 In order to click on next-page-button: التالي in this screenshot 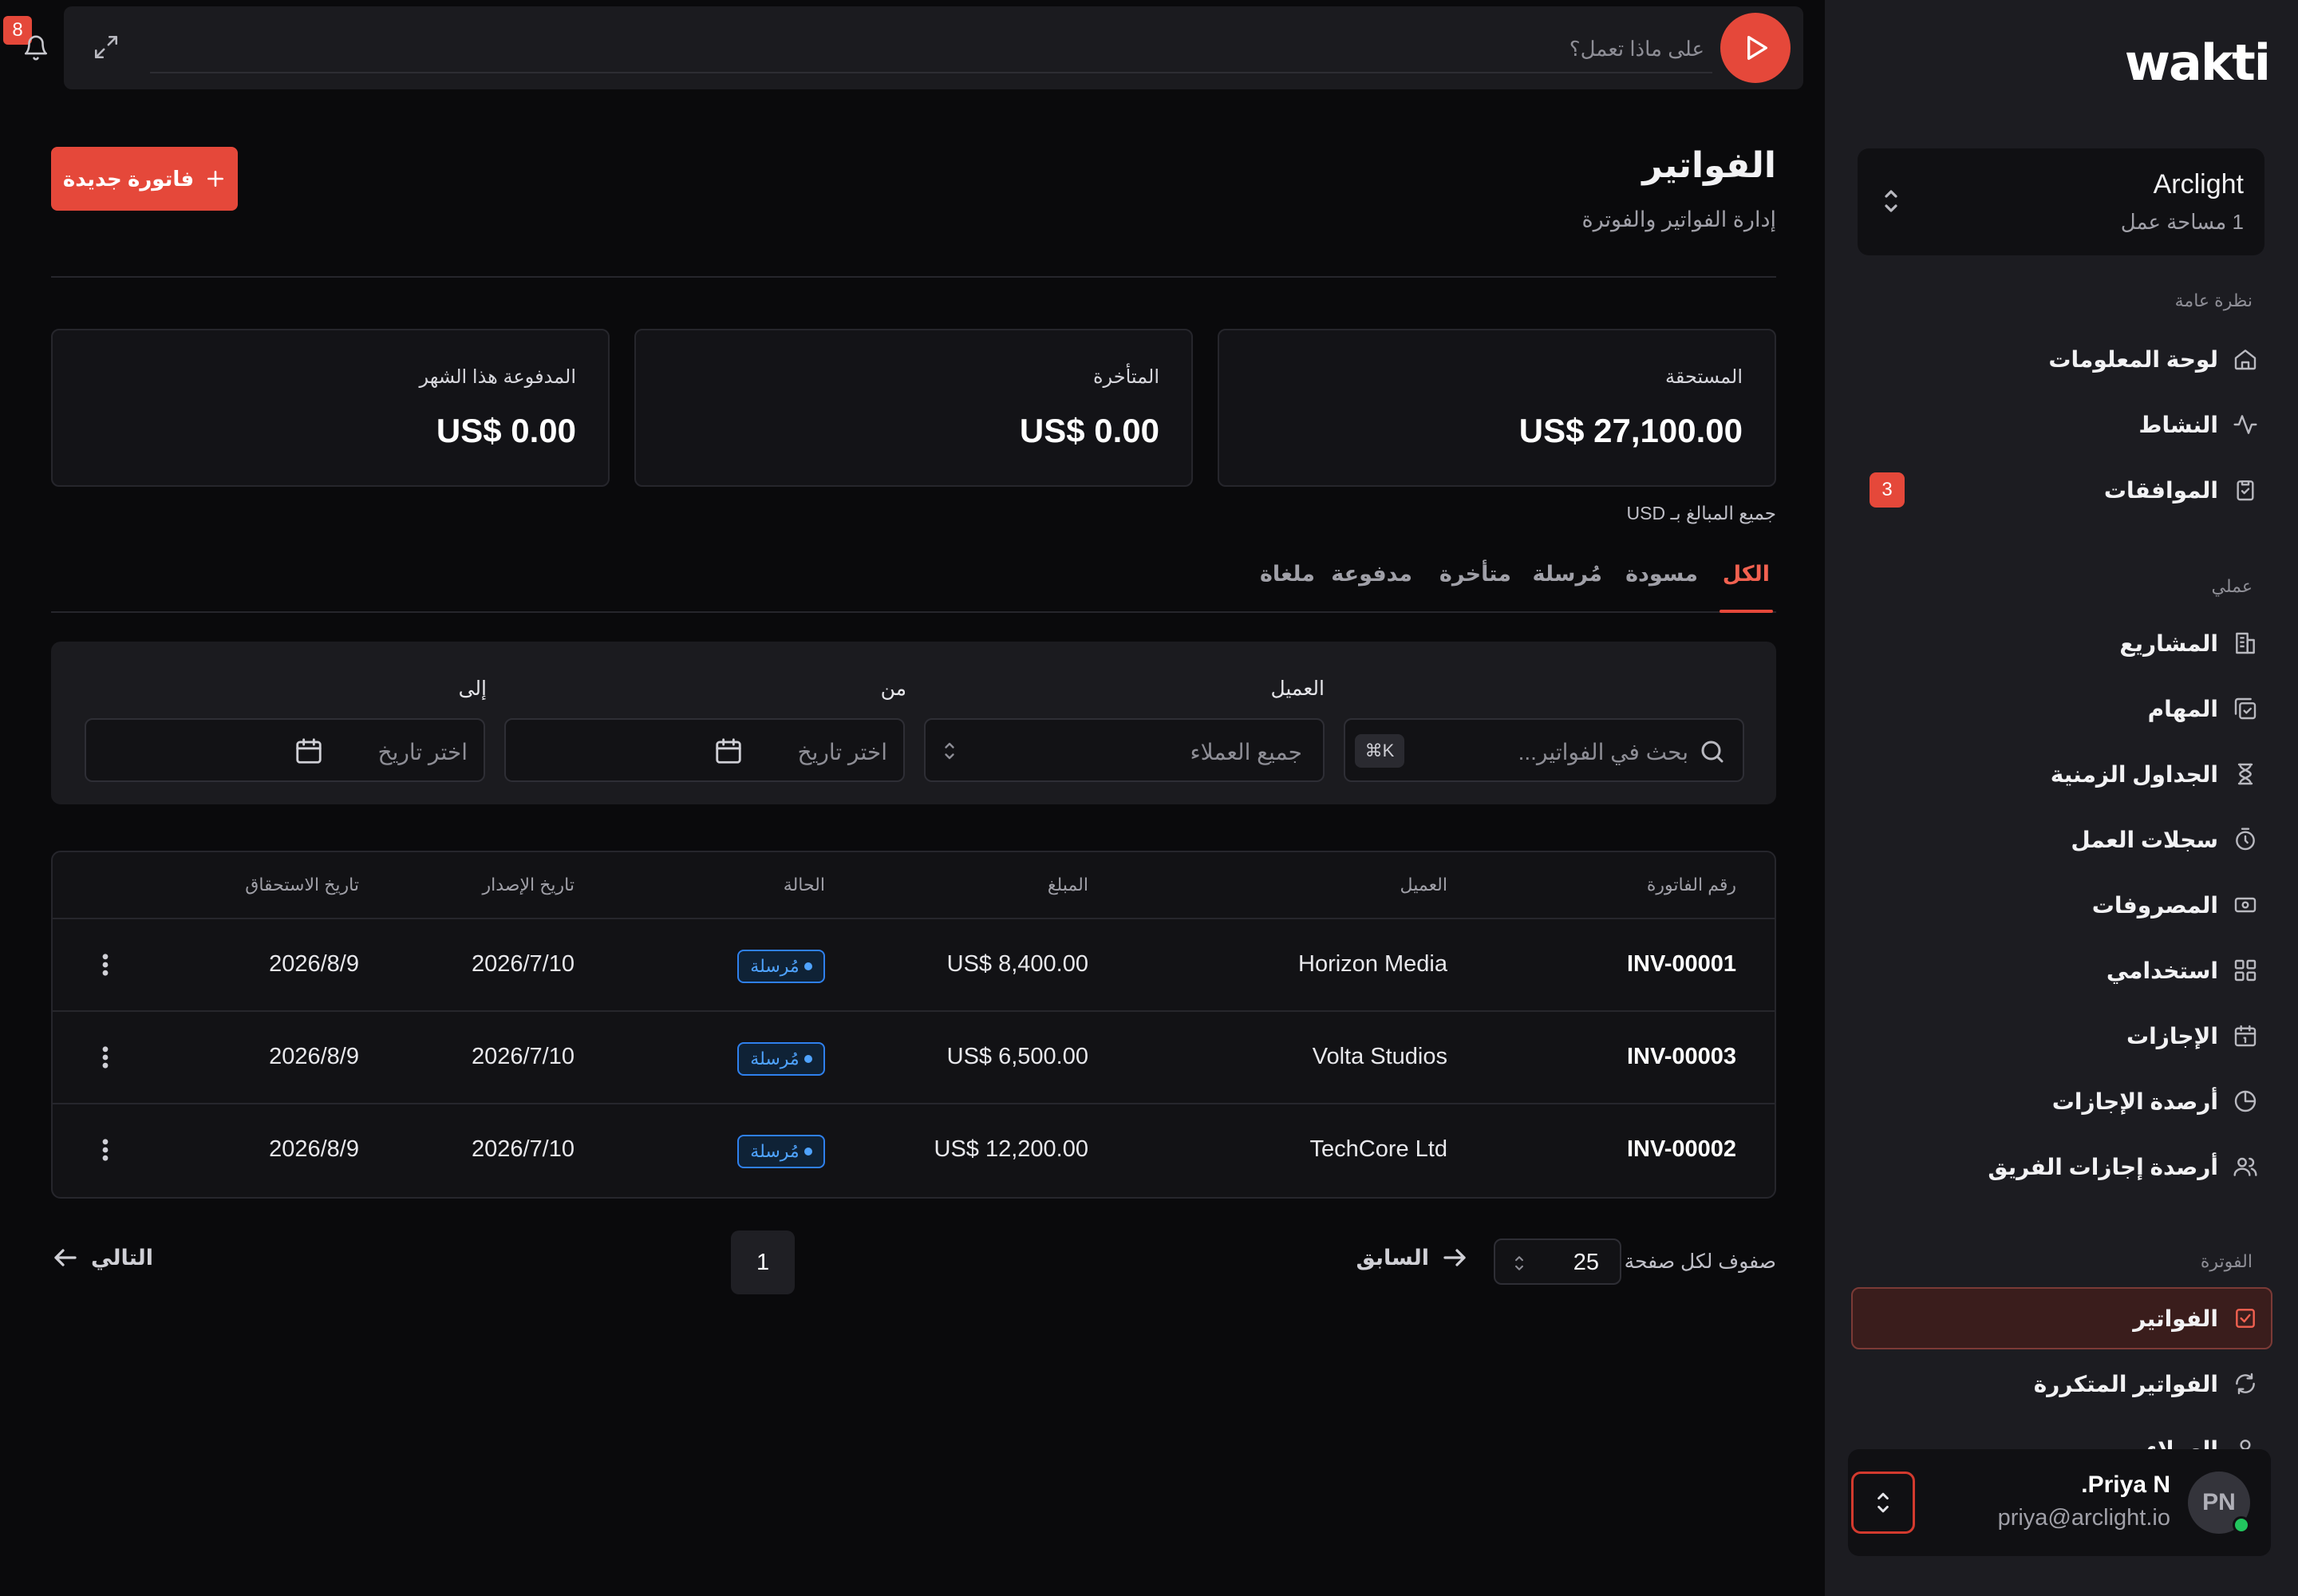, I will do `click(102, 1257)`.